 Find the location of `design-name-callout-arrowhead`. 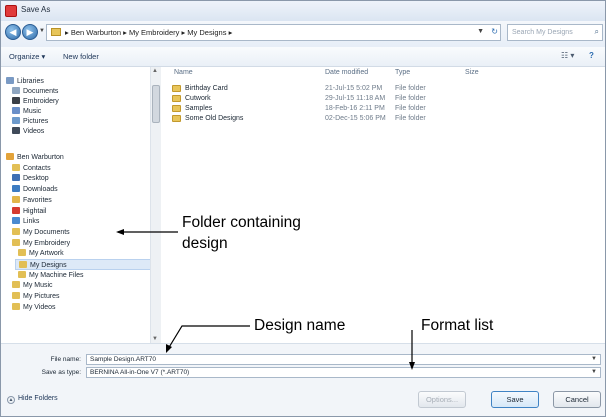

design-name-callout-arrowhead is located at coordinates (169, 348).